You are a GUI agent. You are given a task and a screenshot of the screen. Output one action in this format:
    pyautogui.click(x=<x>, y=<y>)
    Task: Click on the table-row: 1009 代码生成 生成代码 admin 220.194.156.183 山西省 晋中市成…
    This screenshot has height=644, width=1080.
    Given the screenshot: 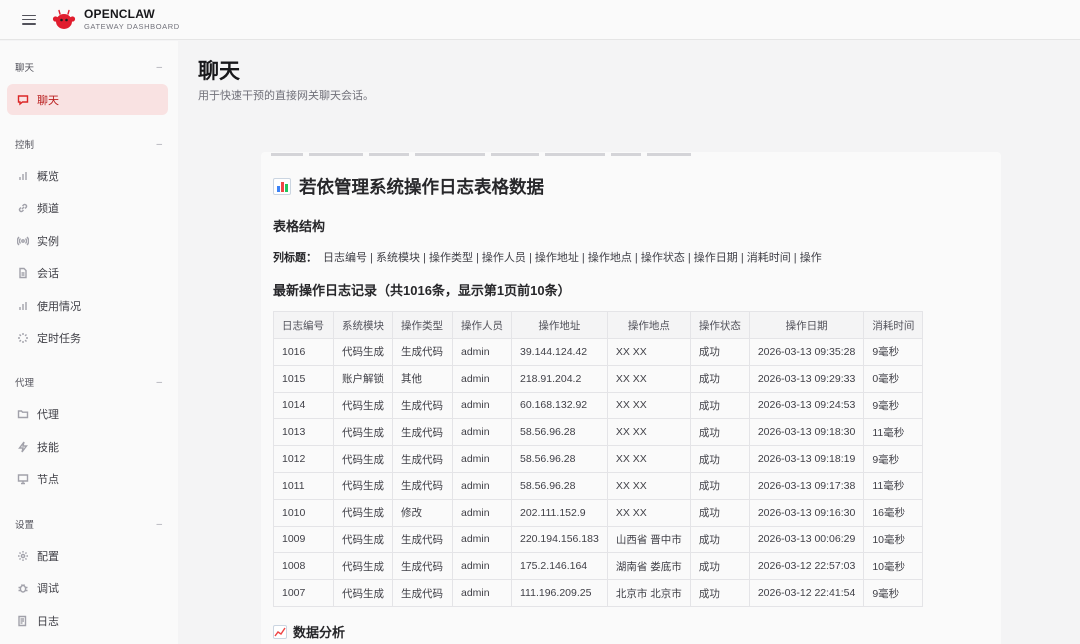 What is the action you would take?
    pyautogui.click(x=598, y=539)
    